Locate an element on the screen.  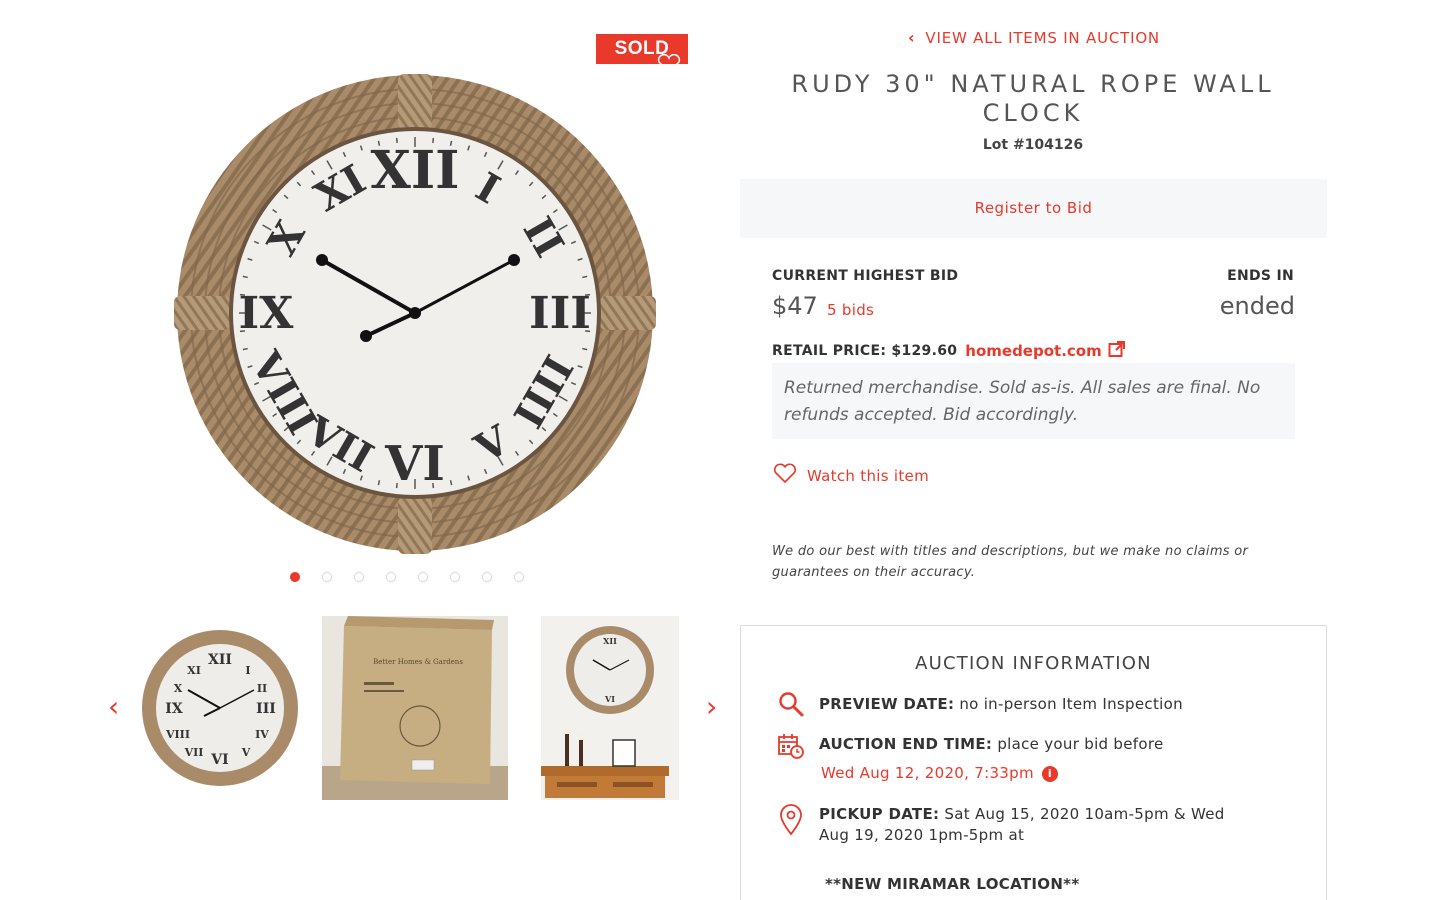
retail-price-row: RETAIL PRICE: $129.60 homedepot.com is located at coordinates (949, 351).